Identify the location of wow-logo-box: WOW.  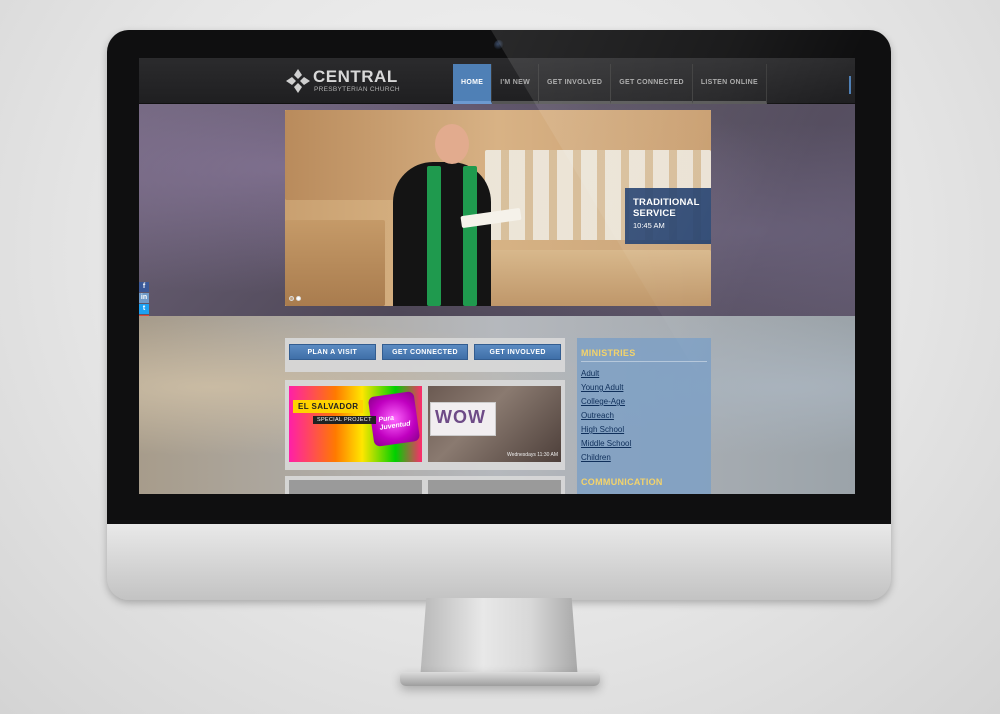
(463, 419).